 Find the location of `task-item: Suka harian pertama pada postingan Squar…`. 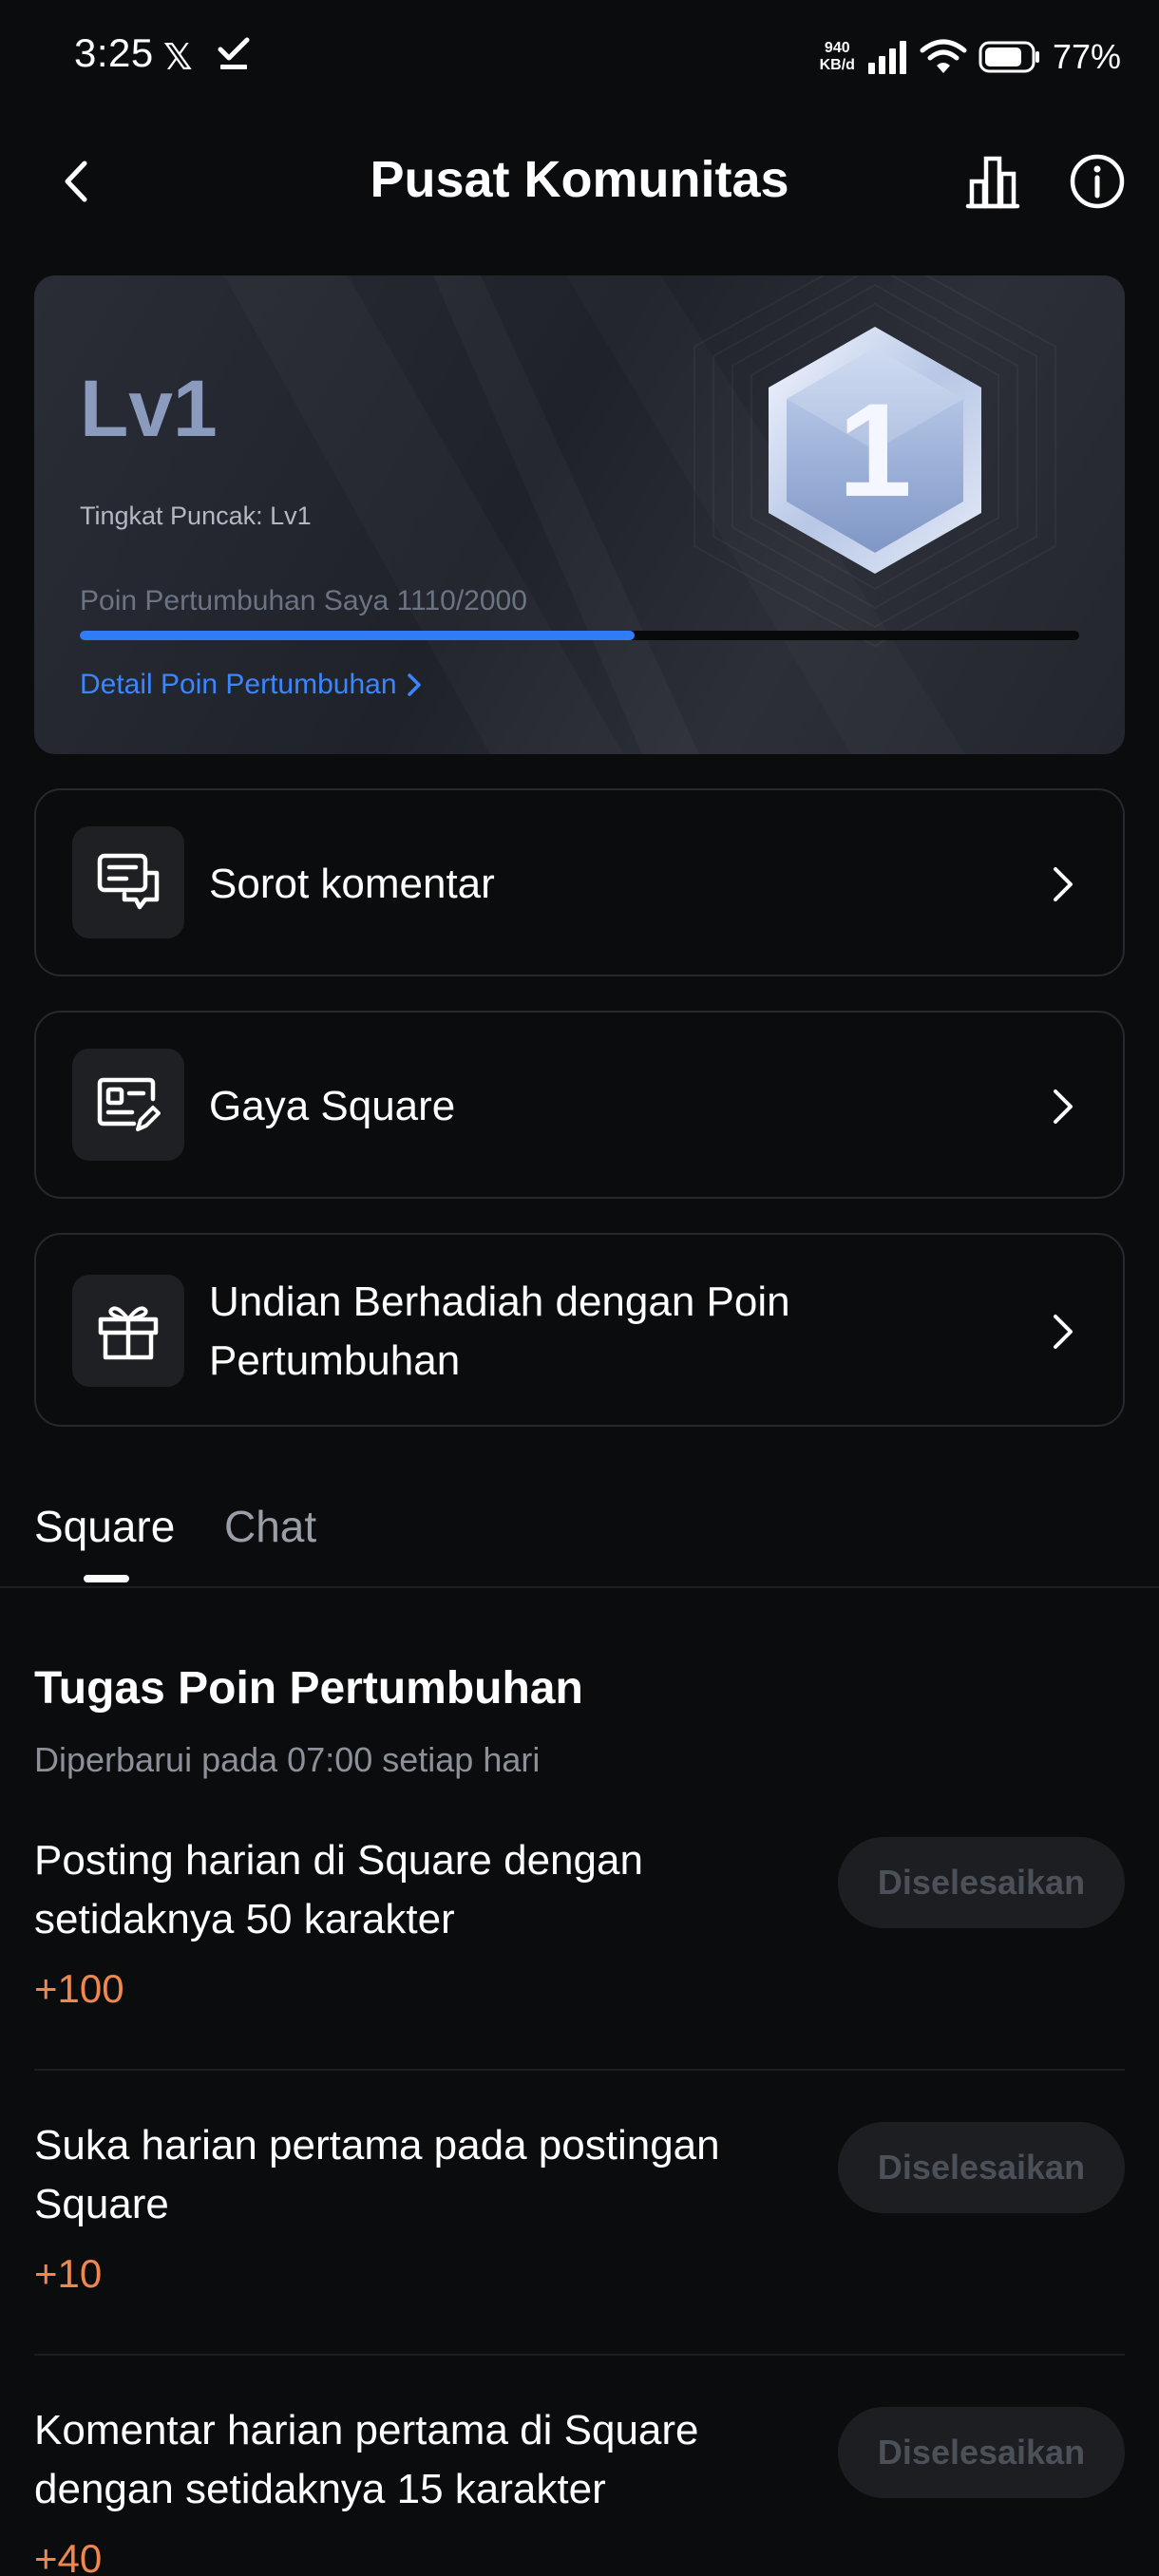

task-item: Suka harian pertama pada postingan Squar… is located at coordinates (579, 2211).